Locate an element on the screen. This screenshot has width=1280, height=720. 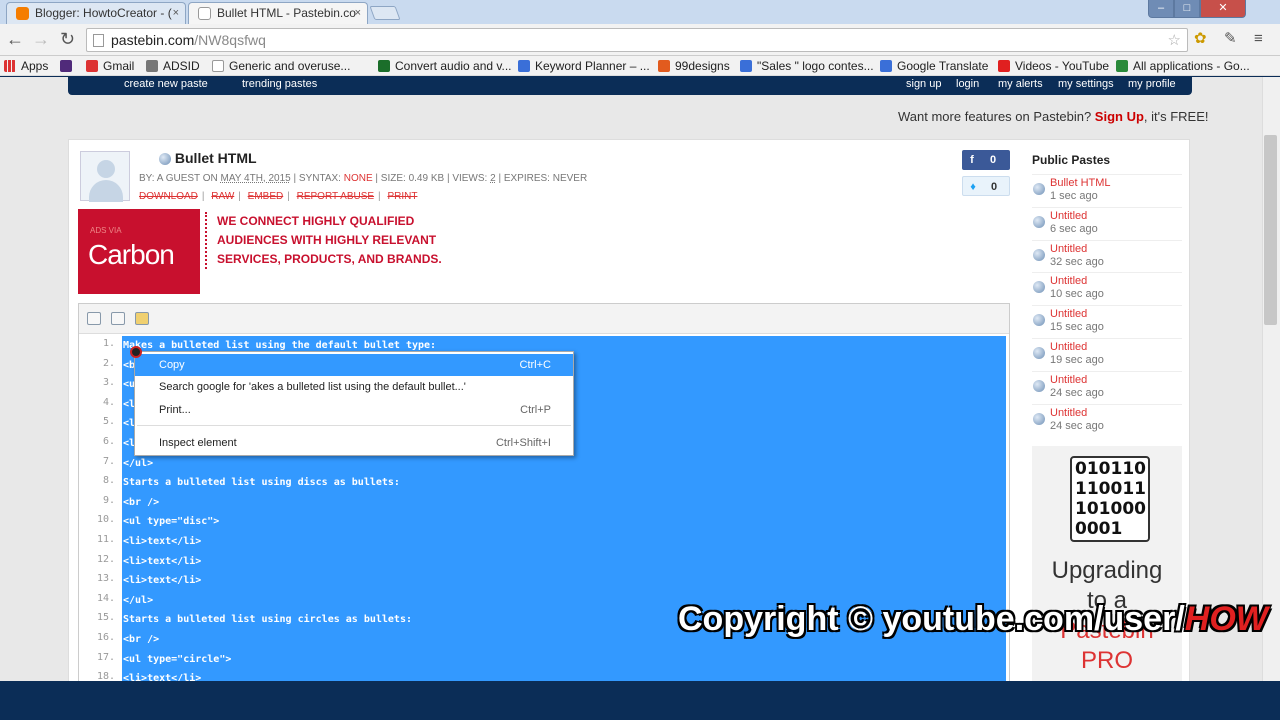
nav-login: login is located at coordinates (967, 84).